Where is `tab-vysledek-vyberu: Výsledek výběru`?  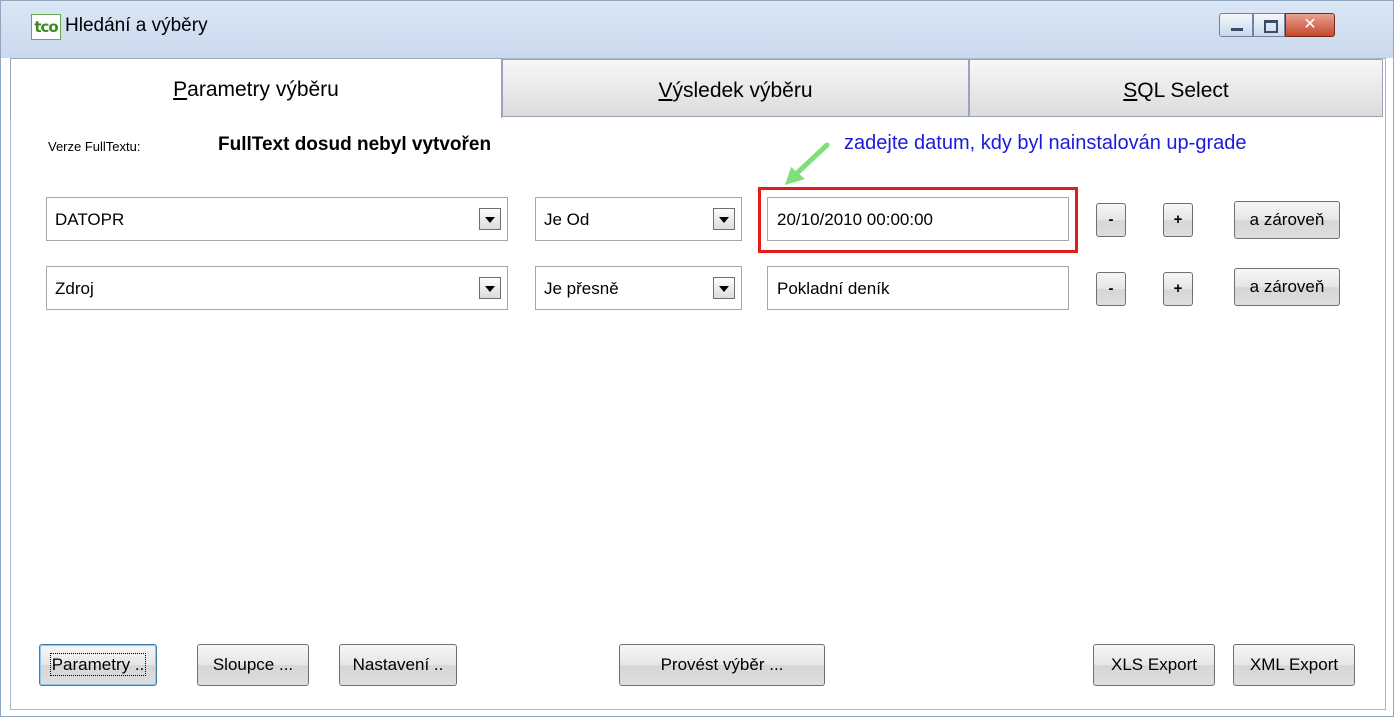 tab-vysledek-vyberu: Výsledek výběru is located at coordinates (735, 88).